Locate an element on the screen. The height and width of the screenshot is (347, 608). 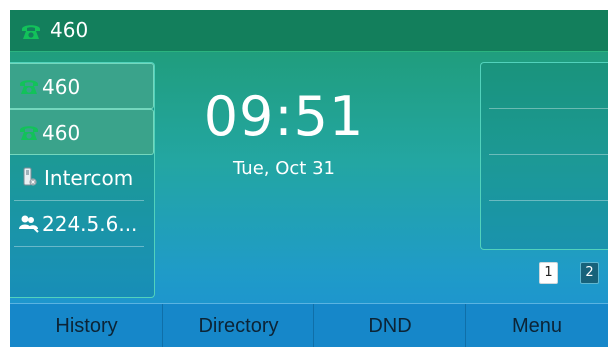
dnd-softkey: DND is located at coordinates (390, 325).